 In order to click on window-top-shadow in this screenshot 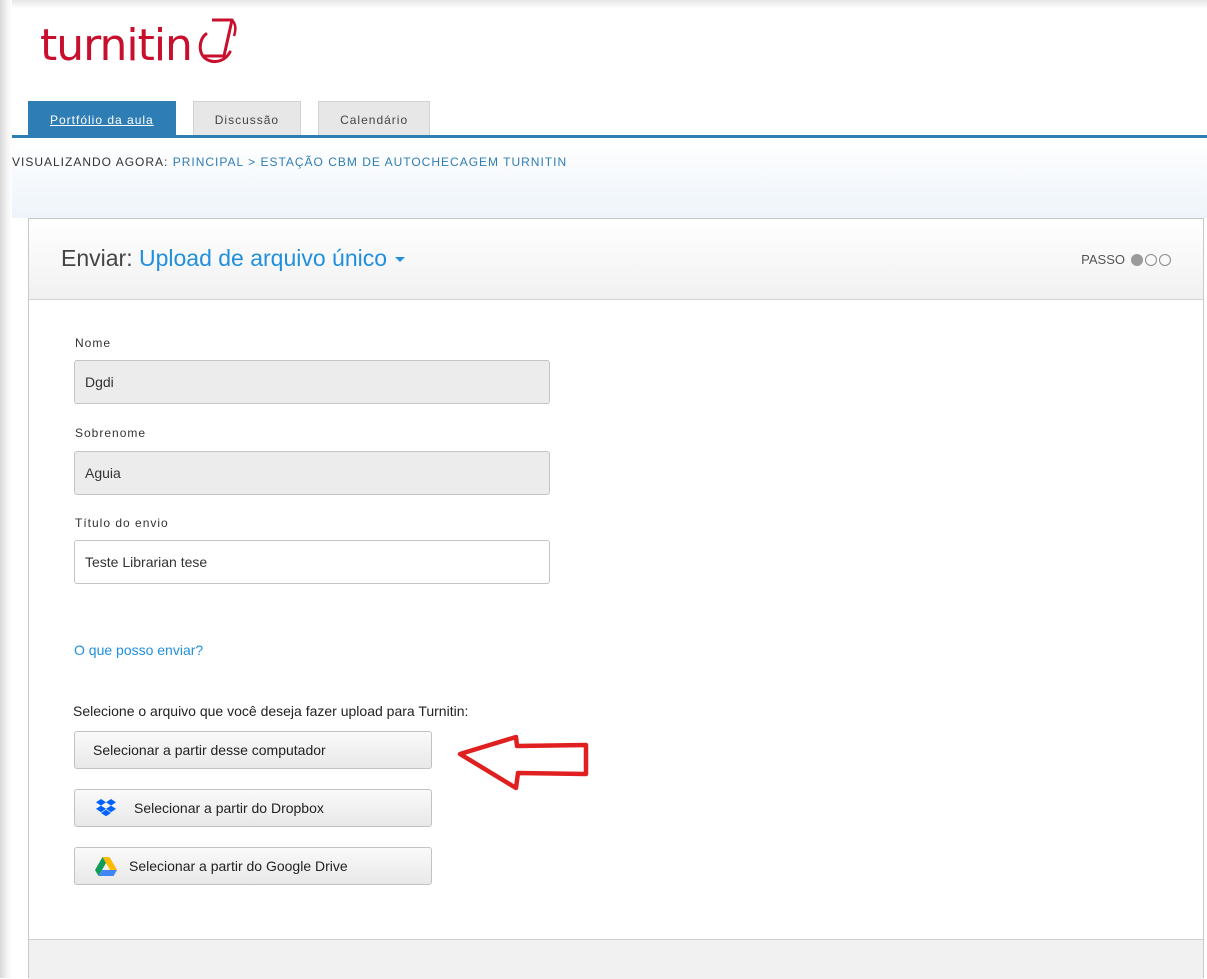, I will do `click(603, 4)`.